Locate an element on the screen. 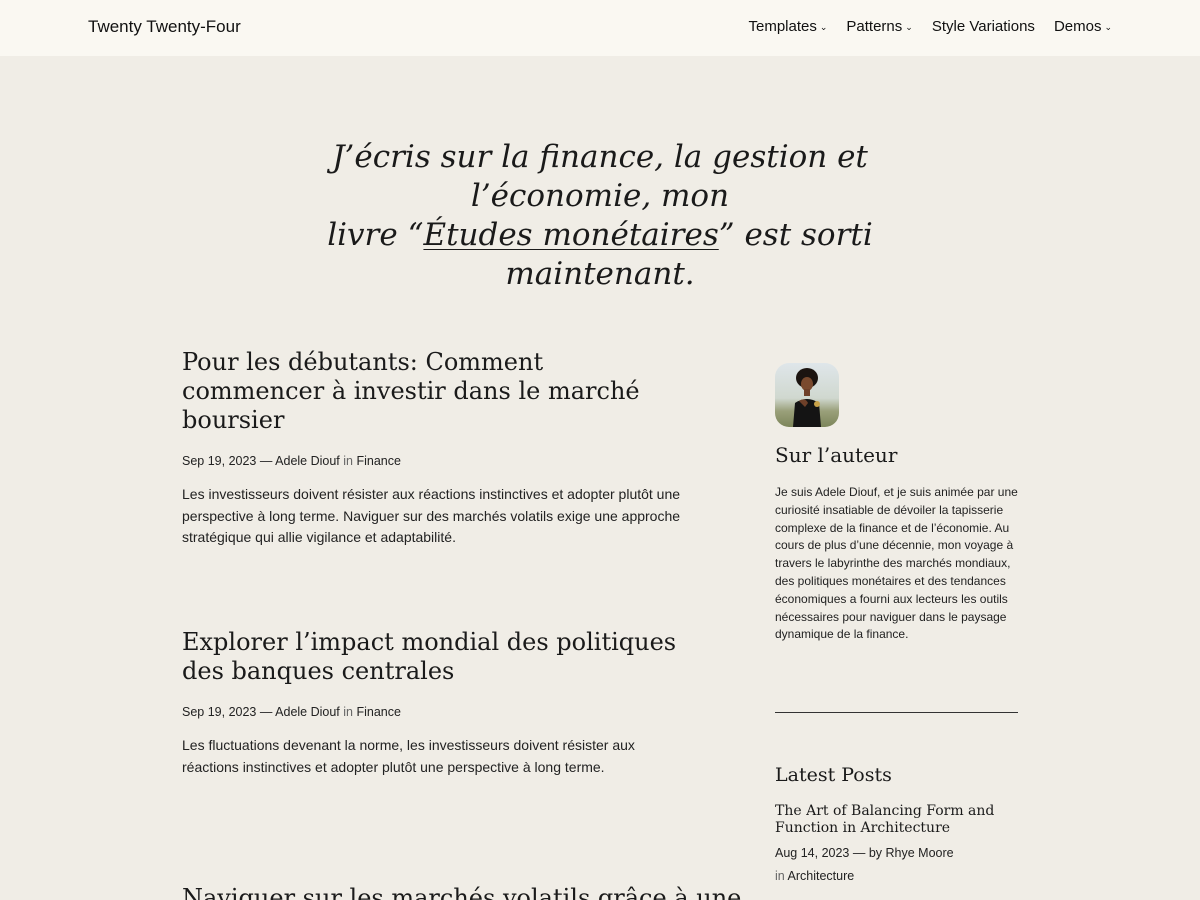 The width and height of the screenshot is (1200, 900). author-portrait is located at coordinates (807, 397).